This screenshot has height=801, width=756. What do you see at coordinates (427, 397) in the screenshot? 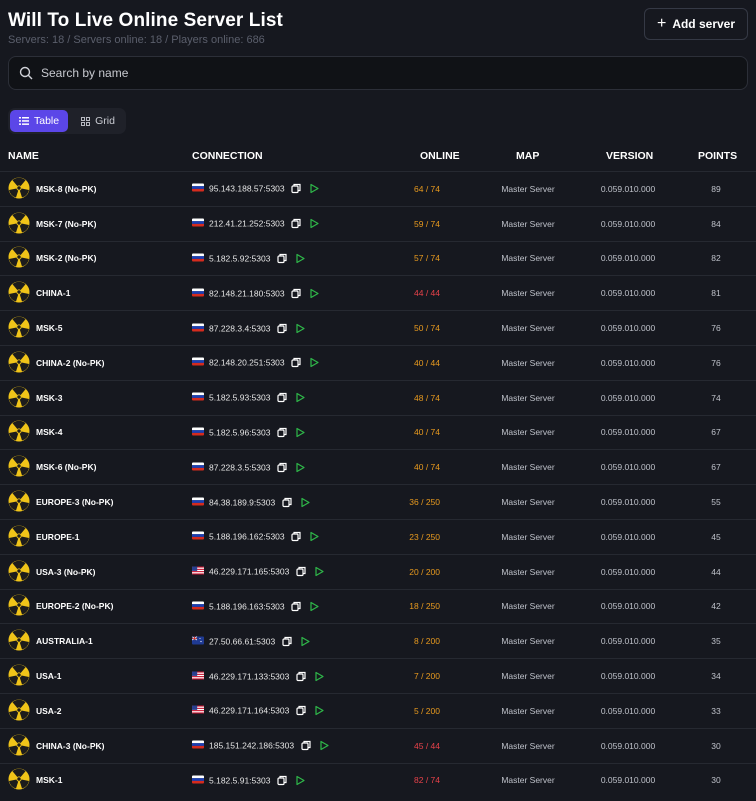
I see `online-count: 48 / 74` at bounding box center [427, 397].